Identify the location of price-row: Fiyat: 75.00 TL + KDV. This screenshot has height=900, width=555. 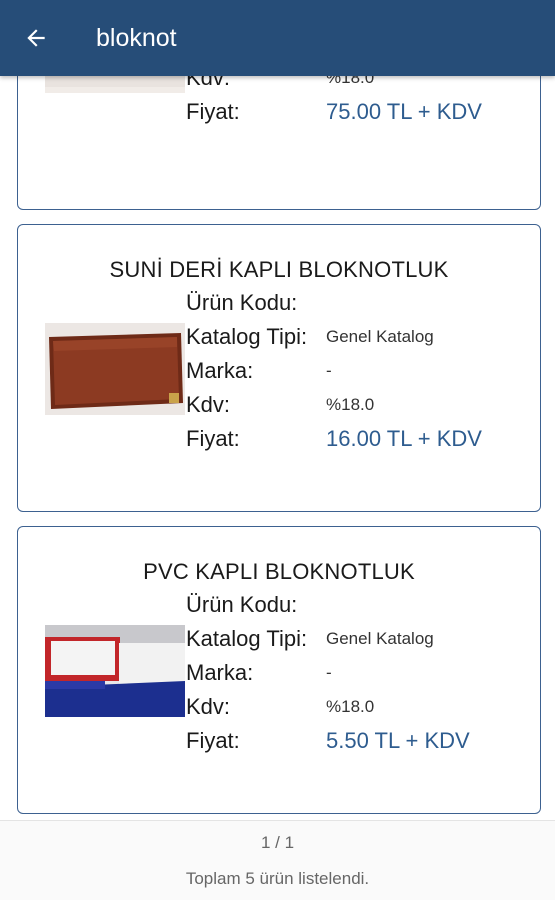
(334, 112).